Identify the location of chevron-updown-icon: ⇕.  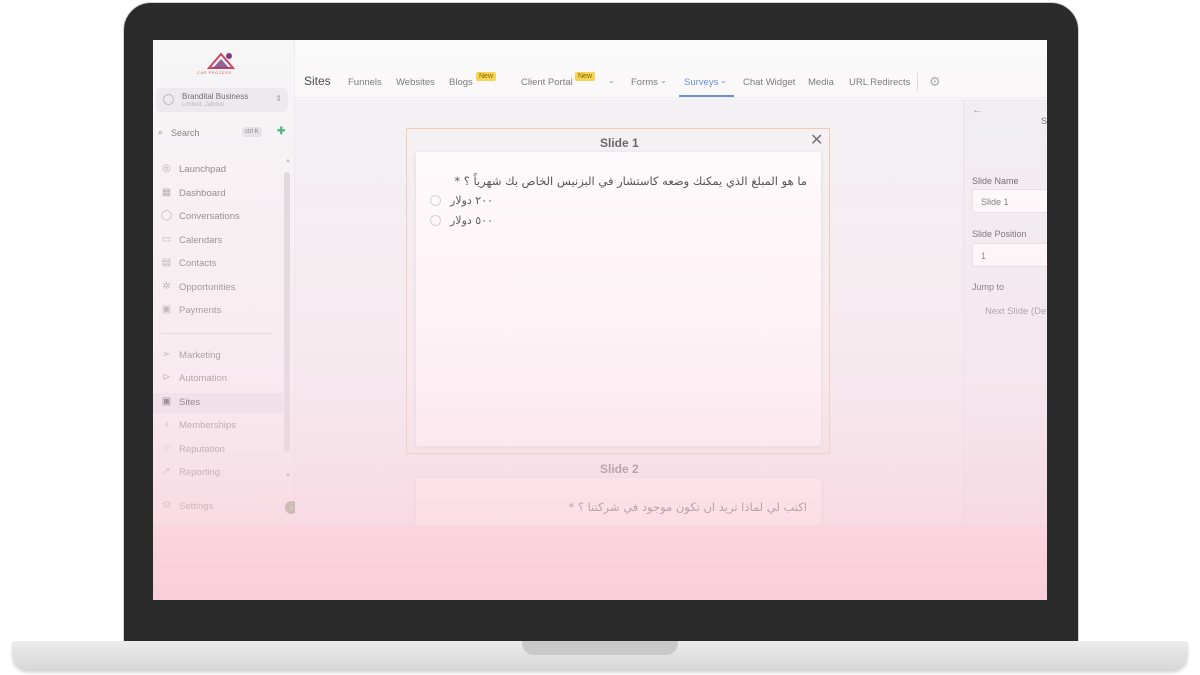
(278, 98).